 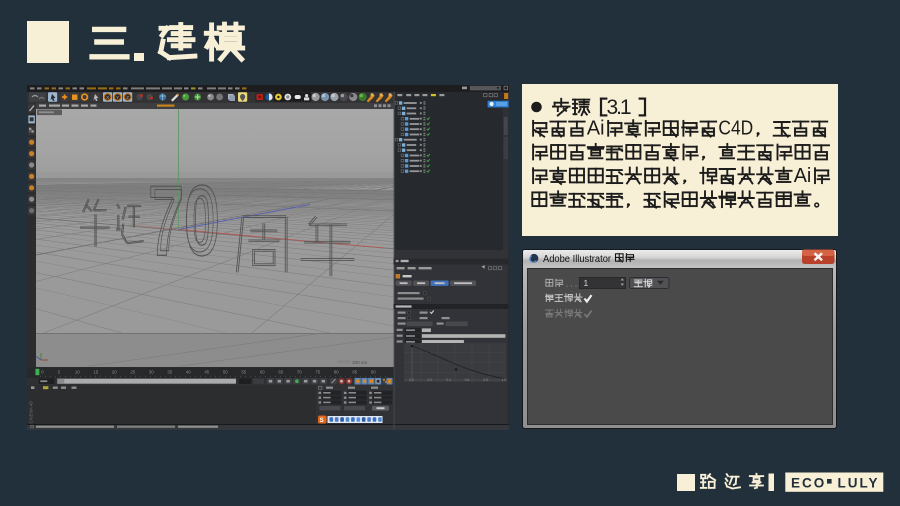 What do you see at coordinates (354, 372) in the screenshot?
I see `svg-text: 85` at bounding box center [354, 372].